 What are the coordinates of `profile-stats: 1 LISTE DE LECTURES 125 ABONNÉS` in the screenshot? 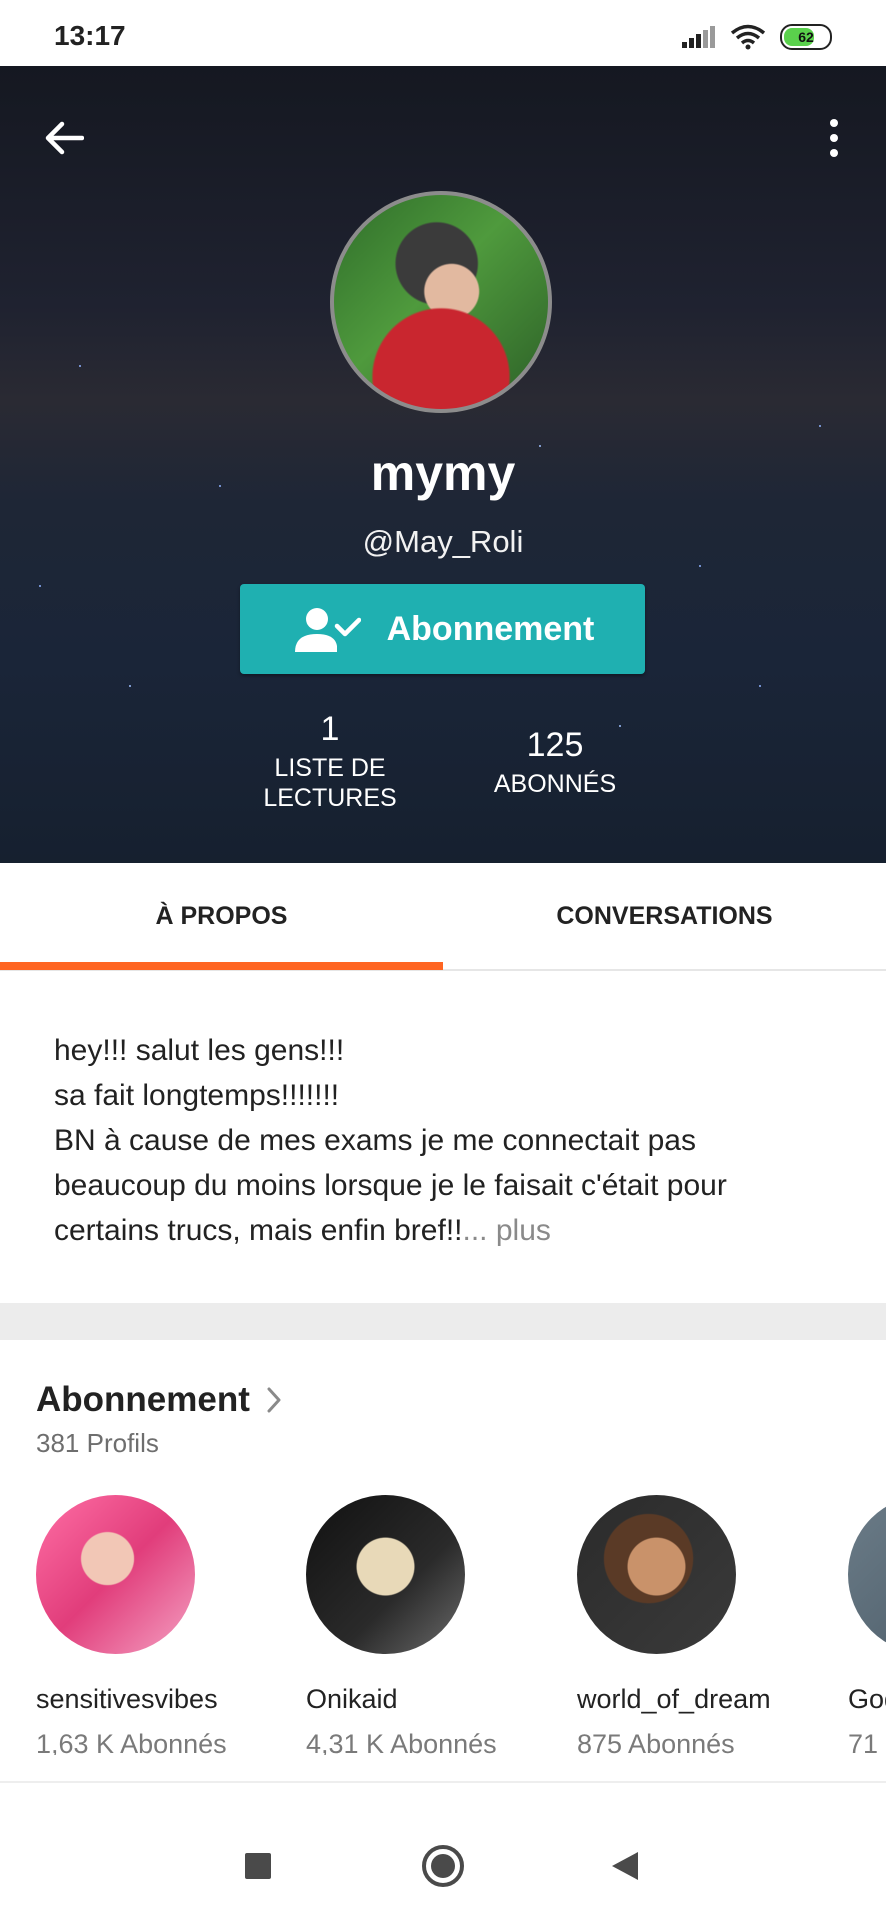 It's located at (443, 770).